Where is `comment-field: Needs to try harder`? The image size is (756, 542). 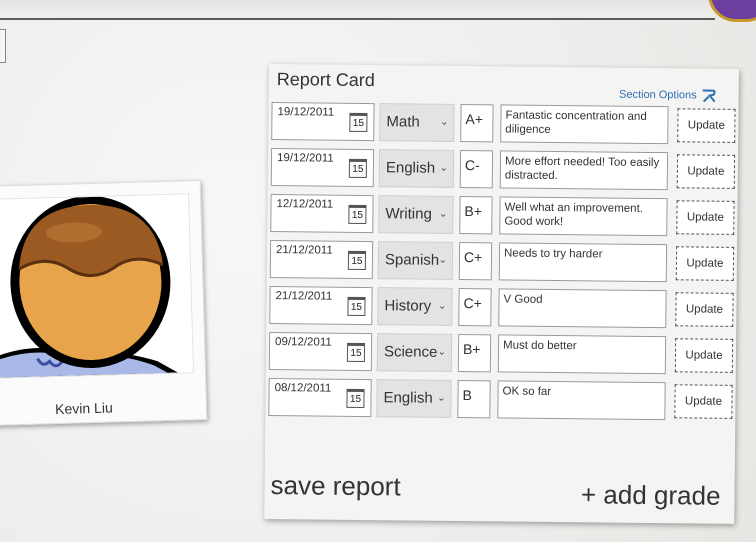
comment-field: Needs to try harder is located at coordinates (583, 262).